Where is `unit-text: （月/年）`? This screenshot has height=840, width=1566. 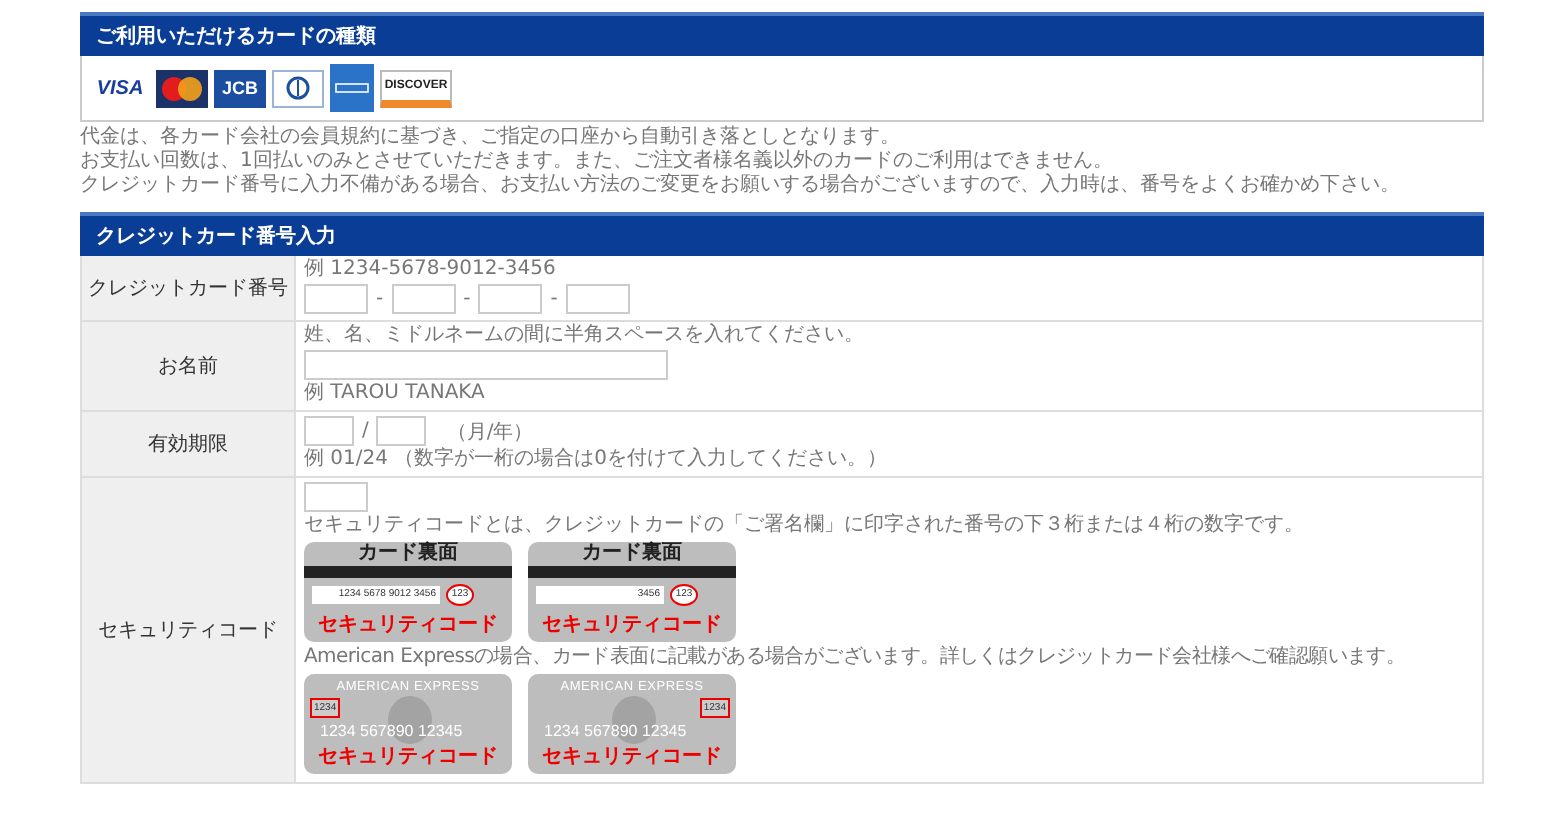
unit-text: （月/年） is located at coordinates (490, 432).